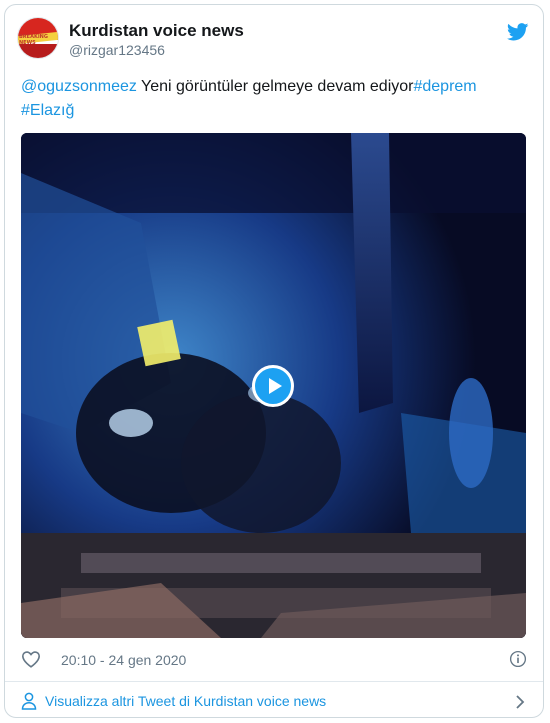  What do you see at coordinates (123, 660) in the screenshot?
I see `timestamp: 20:10 - 24 gen 2020` at bounding box center [123, 660].